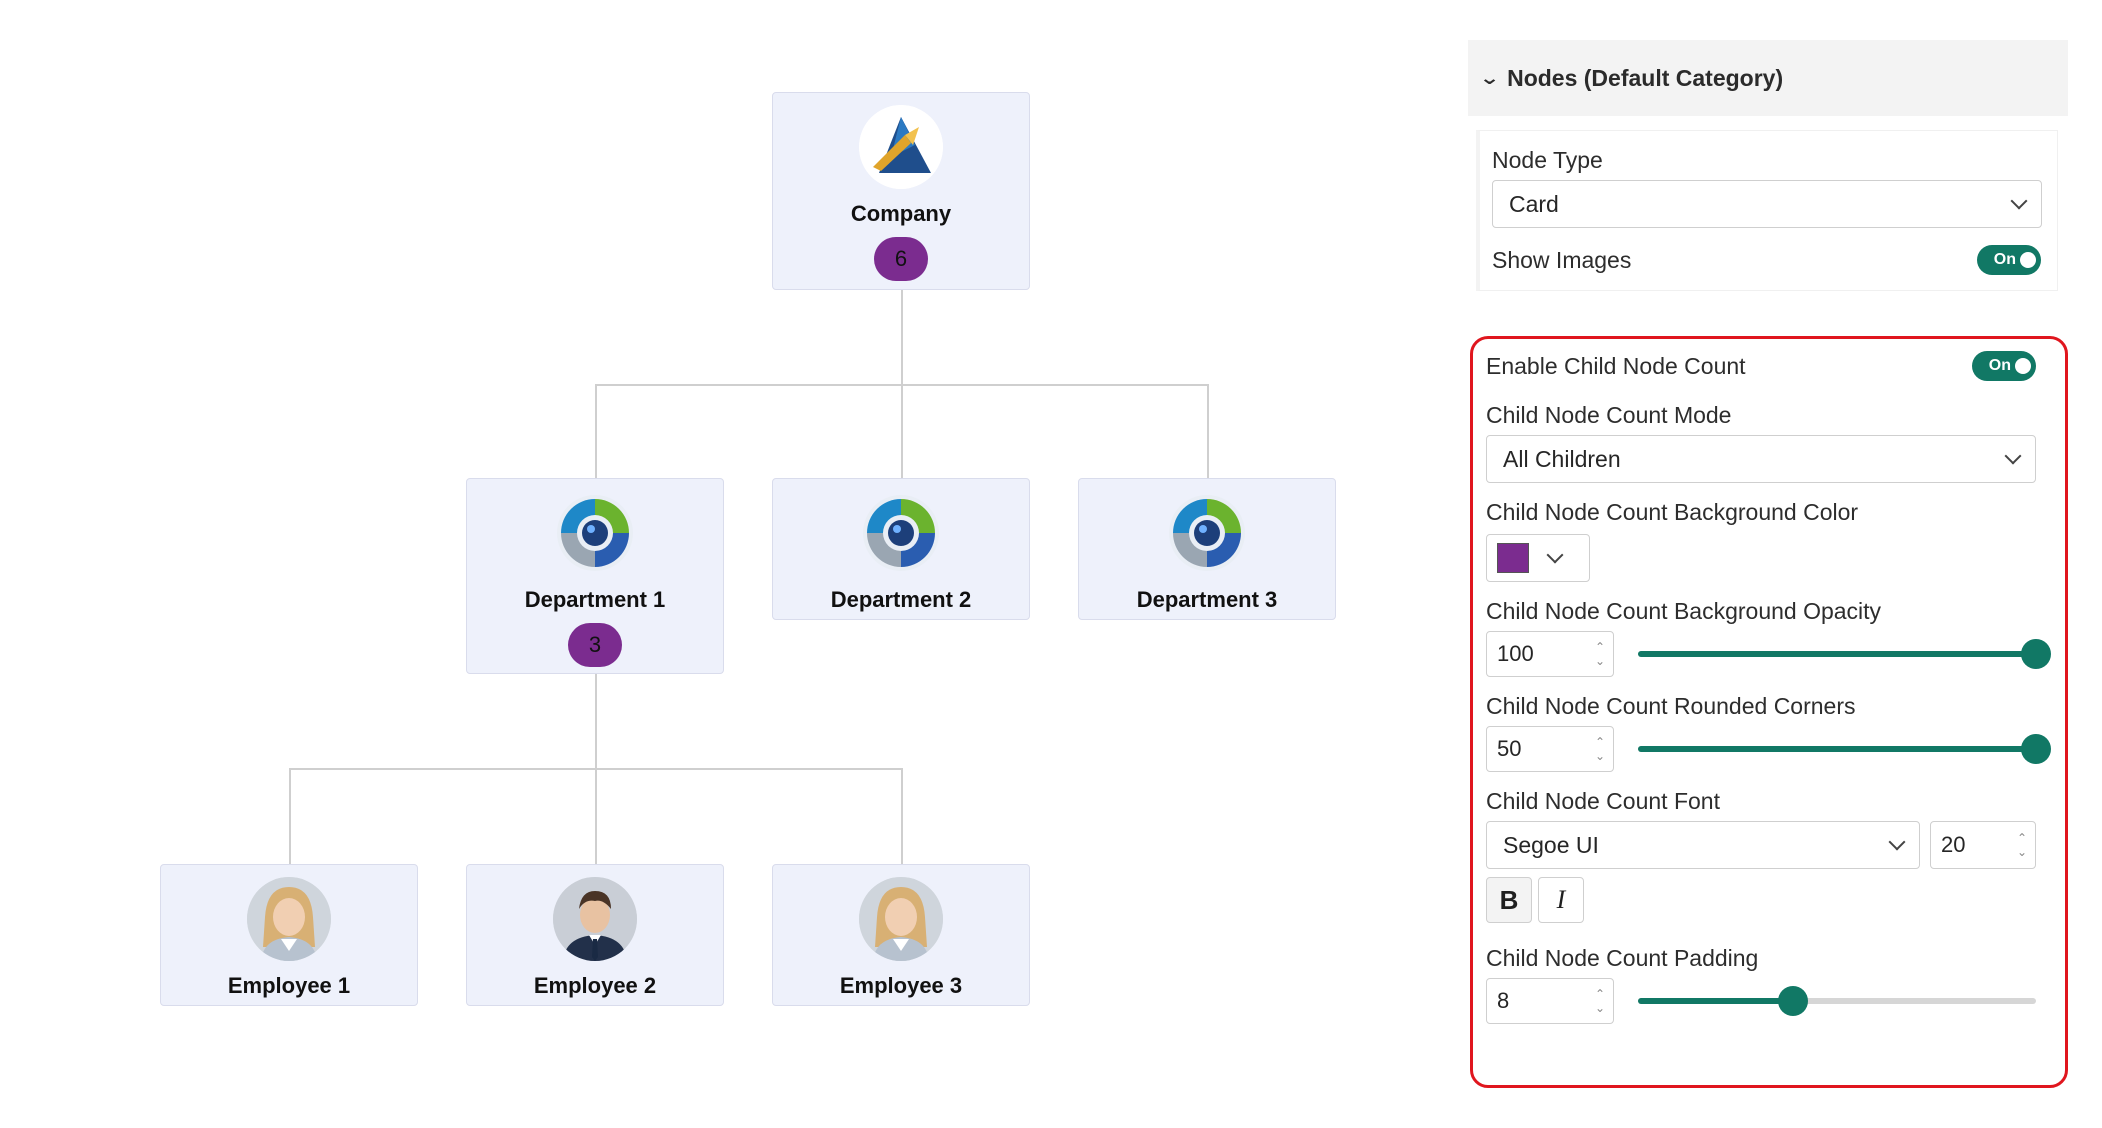 The image size is (2102, 1128). I want to click on count-mode-dropdown: All Children, so click(1761, 459).